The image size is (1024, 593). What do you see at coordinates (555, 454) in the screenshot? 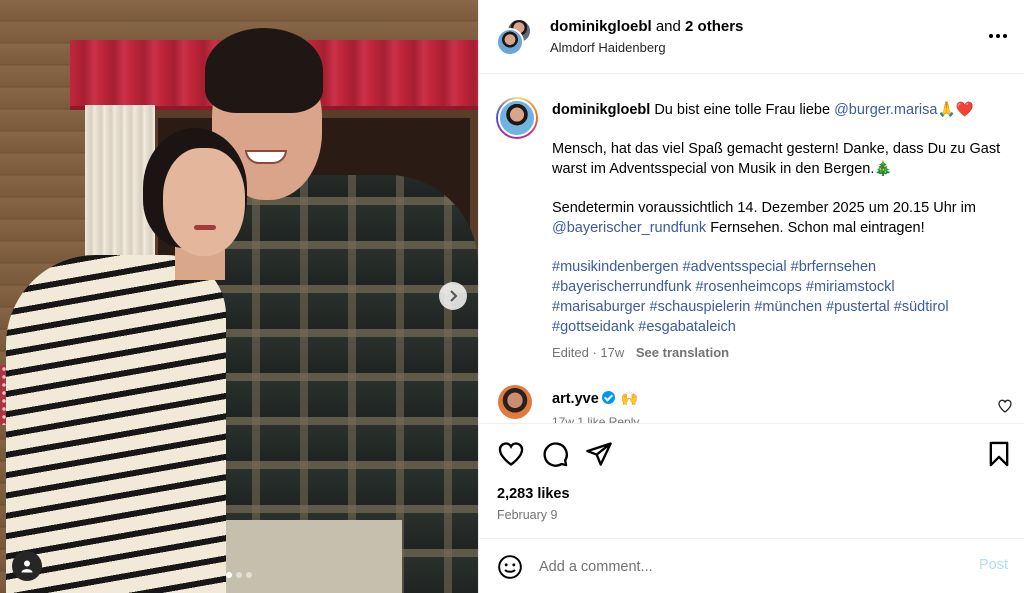
I see `comment-icon` at bounding box center [555, 454].